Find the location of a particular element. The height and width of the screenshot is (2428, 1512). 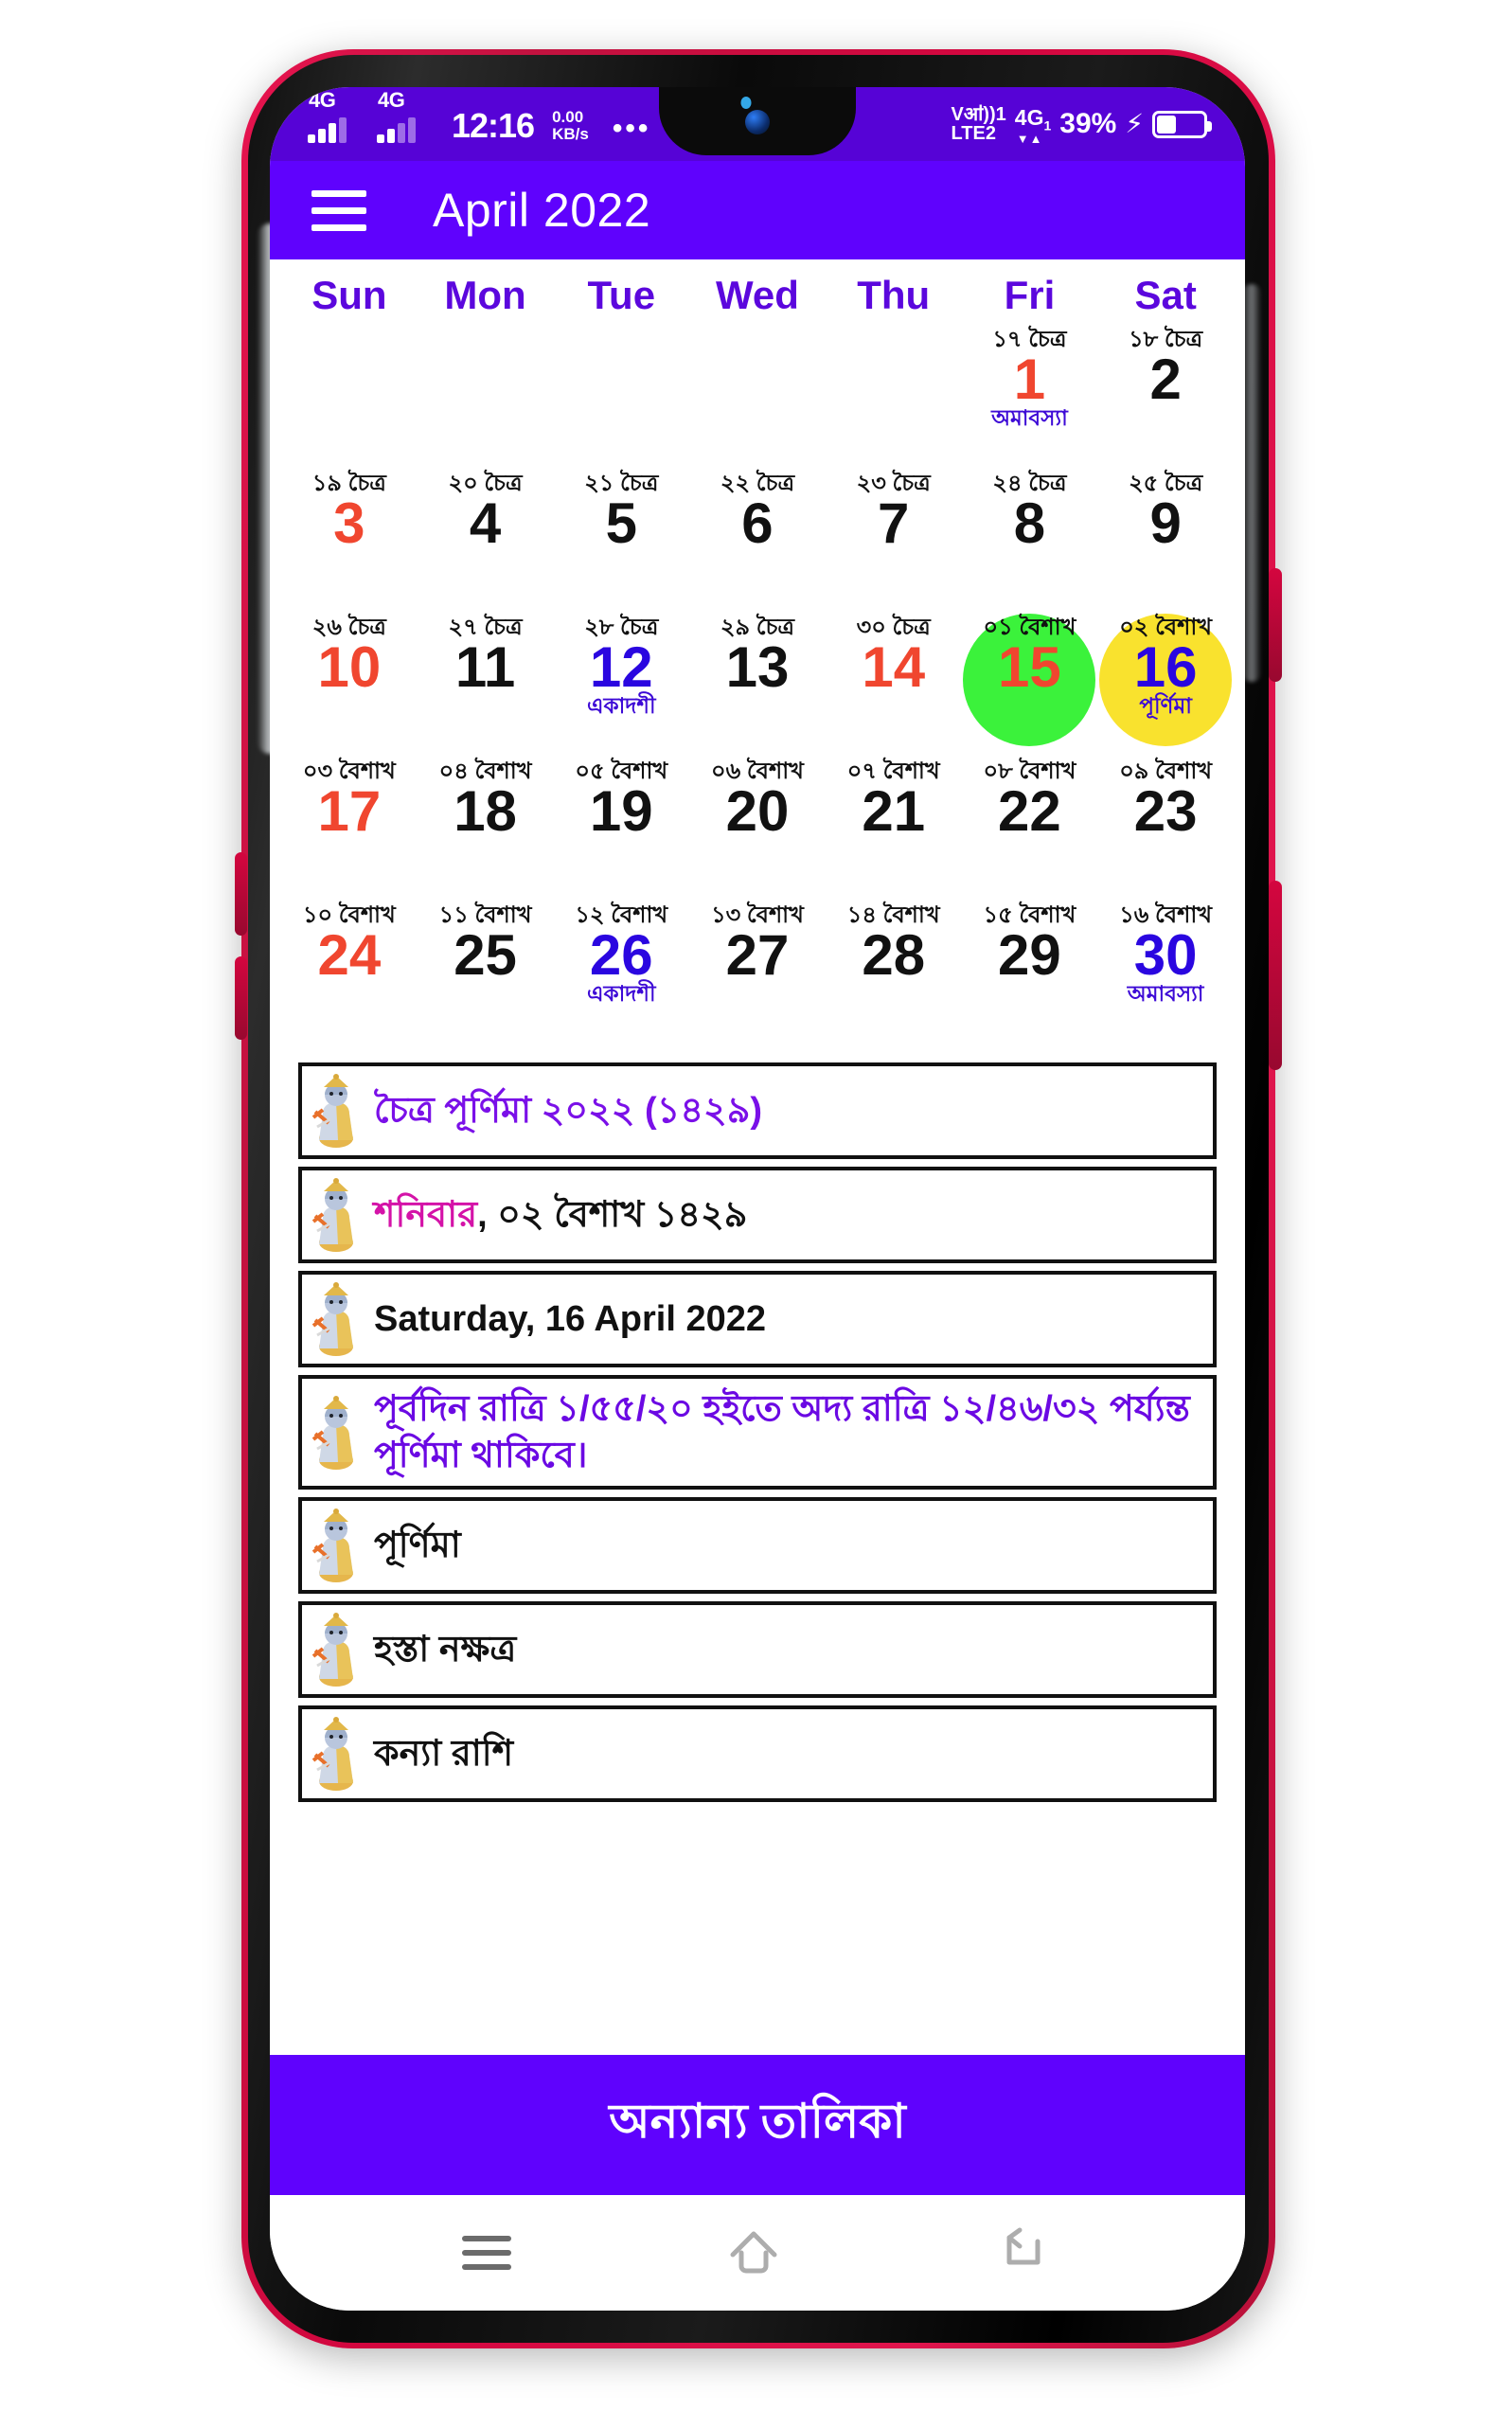

calendar-cell-29: ১৫ বৈশাখ 29 is located at coordinates (1030, 970).